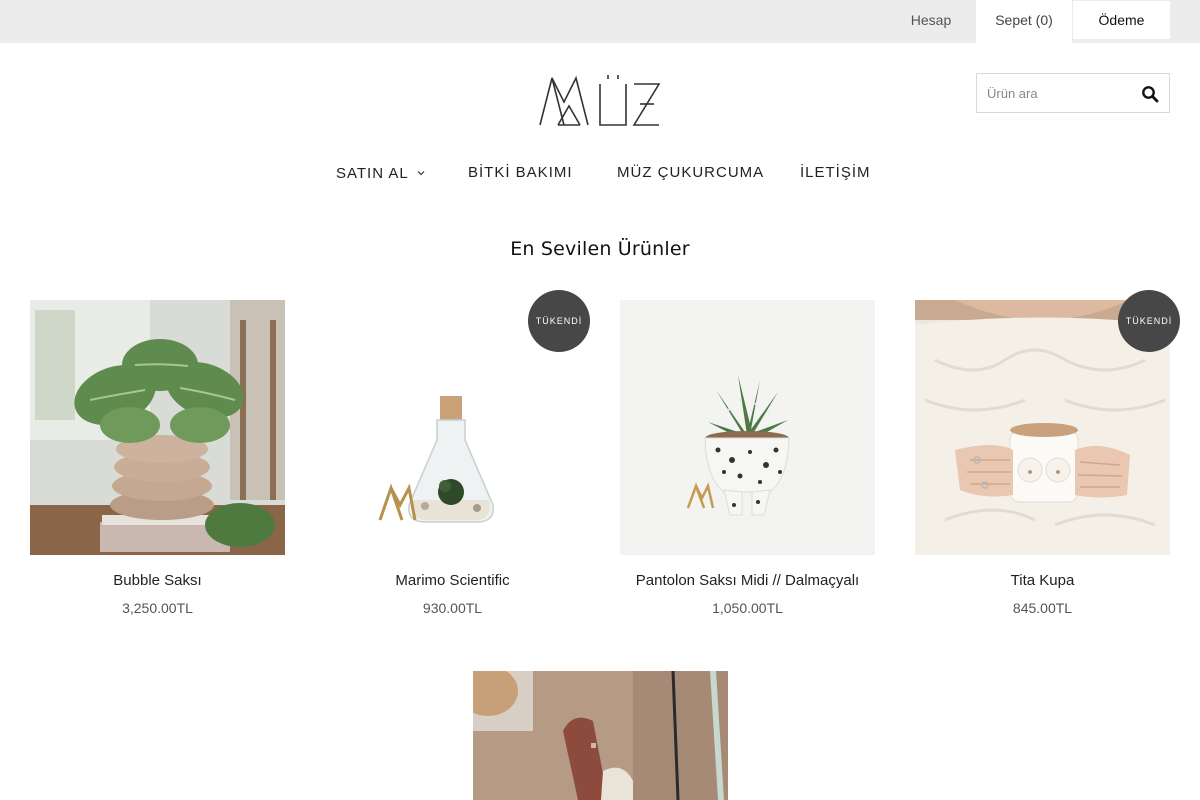 Image resolution: width=1200 pixels, height=800 pixels. I want to click on nav-item-satin-al: SATIN AL, so click(380, 173).